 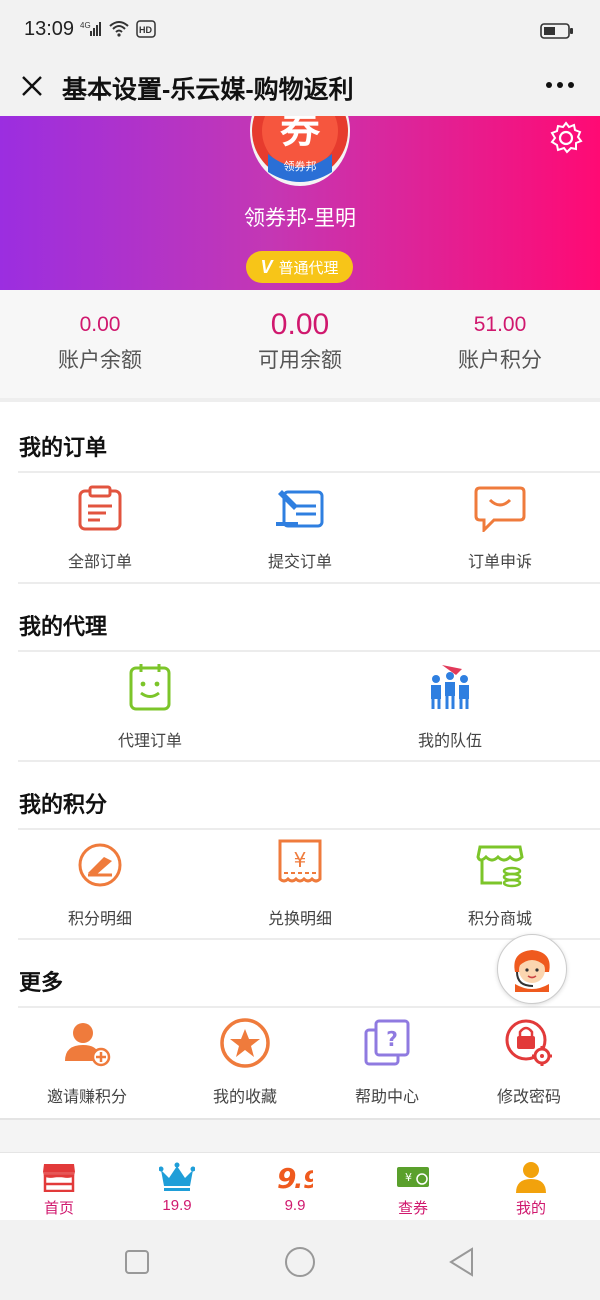 What do you see at coordinates (208, 90) in the screenshot?
I see `page-title: 基本设置-乐云媒-购物返利` at bounding box center [208, 90].